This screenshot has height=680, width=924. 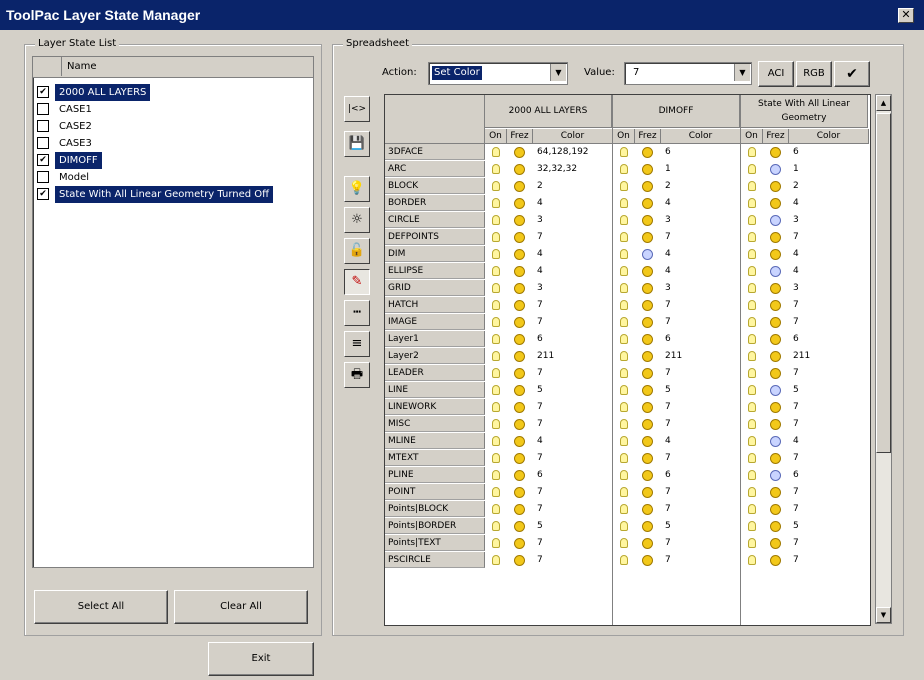 What do you see at coordinates (435, 220) in the screenshot?
I see `layer-row-name: CIRCLE` at bounding box center [435, 220].